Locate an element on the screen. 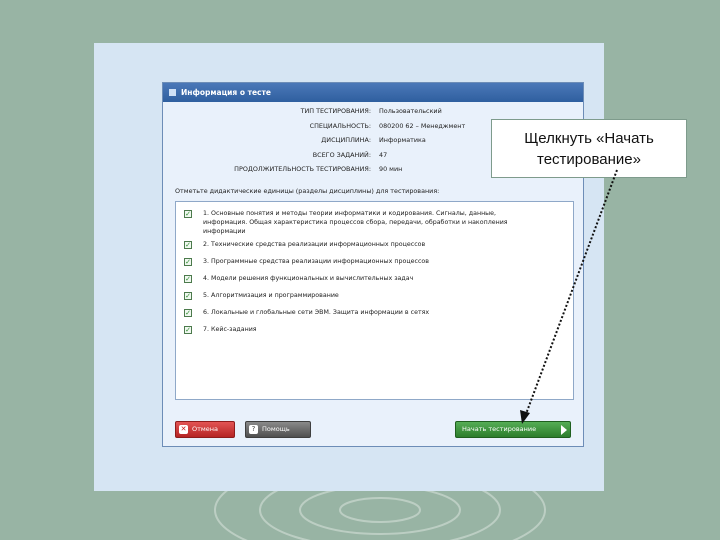 This screenshot has width=720, height=540. info-key: Продолжительность тестирования: is located at coordinates (302, 169).